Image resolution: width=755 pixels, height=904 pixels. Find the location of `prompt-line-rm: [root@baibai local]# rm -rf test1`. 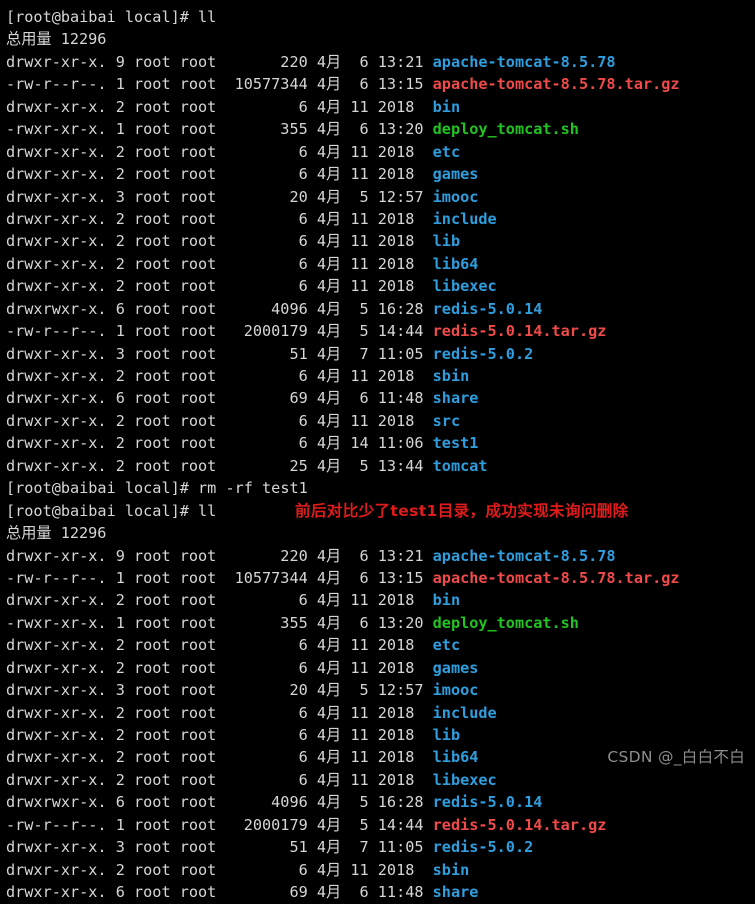

prompt-line-rm: [root@baibai local]# rm -rf test1 is located at coordinates (380, 488).